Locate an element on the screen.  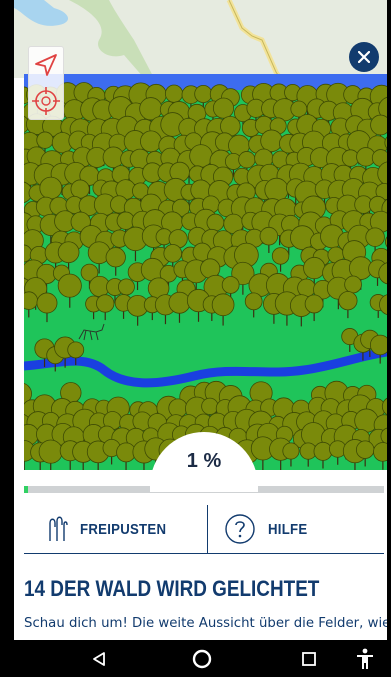
blow-button-label: FREIPUSTEN is located at coordinates (123, 529).